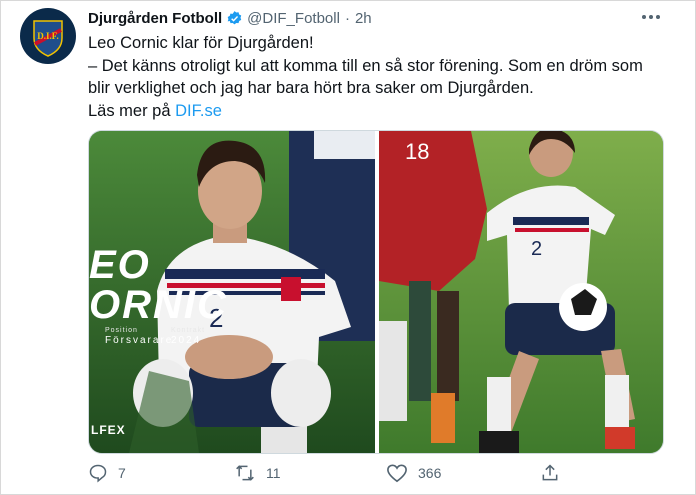  I want to click on contract-label: Kontrakt, so click(188, 330).